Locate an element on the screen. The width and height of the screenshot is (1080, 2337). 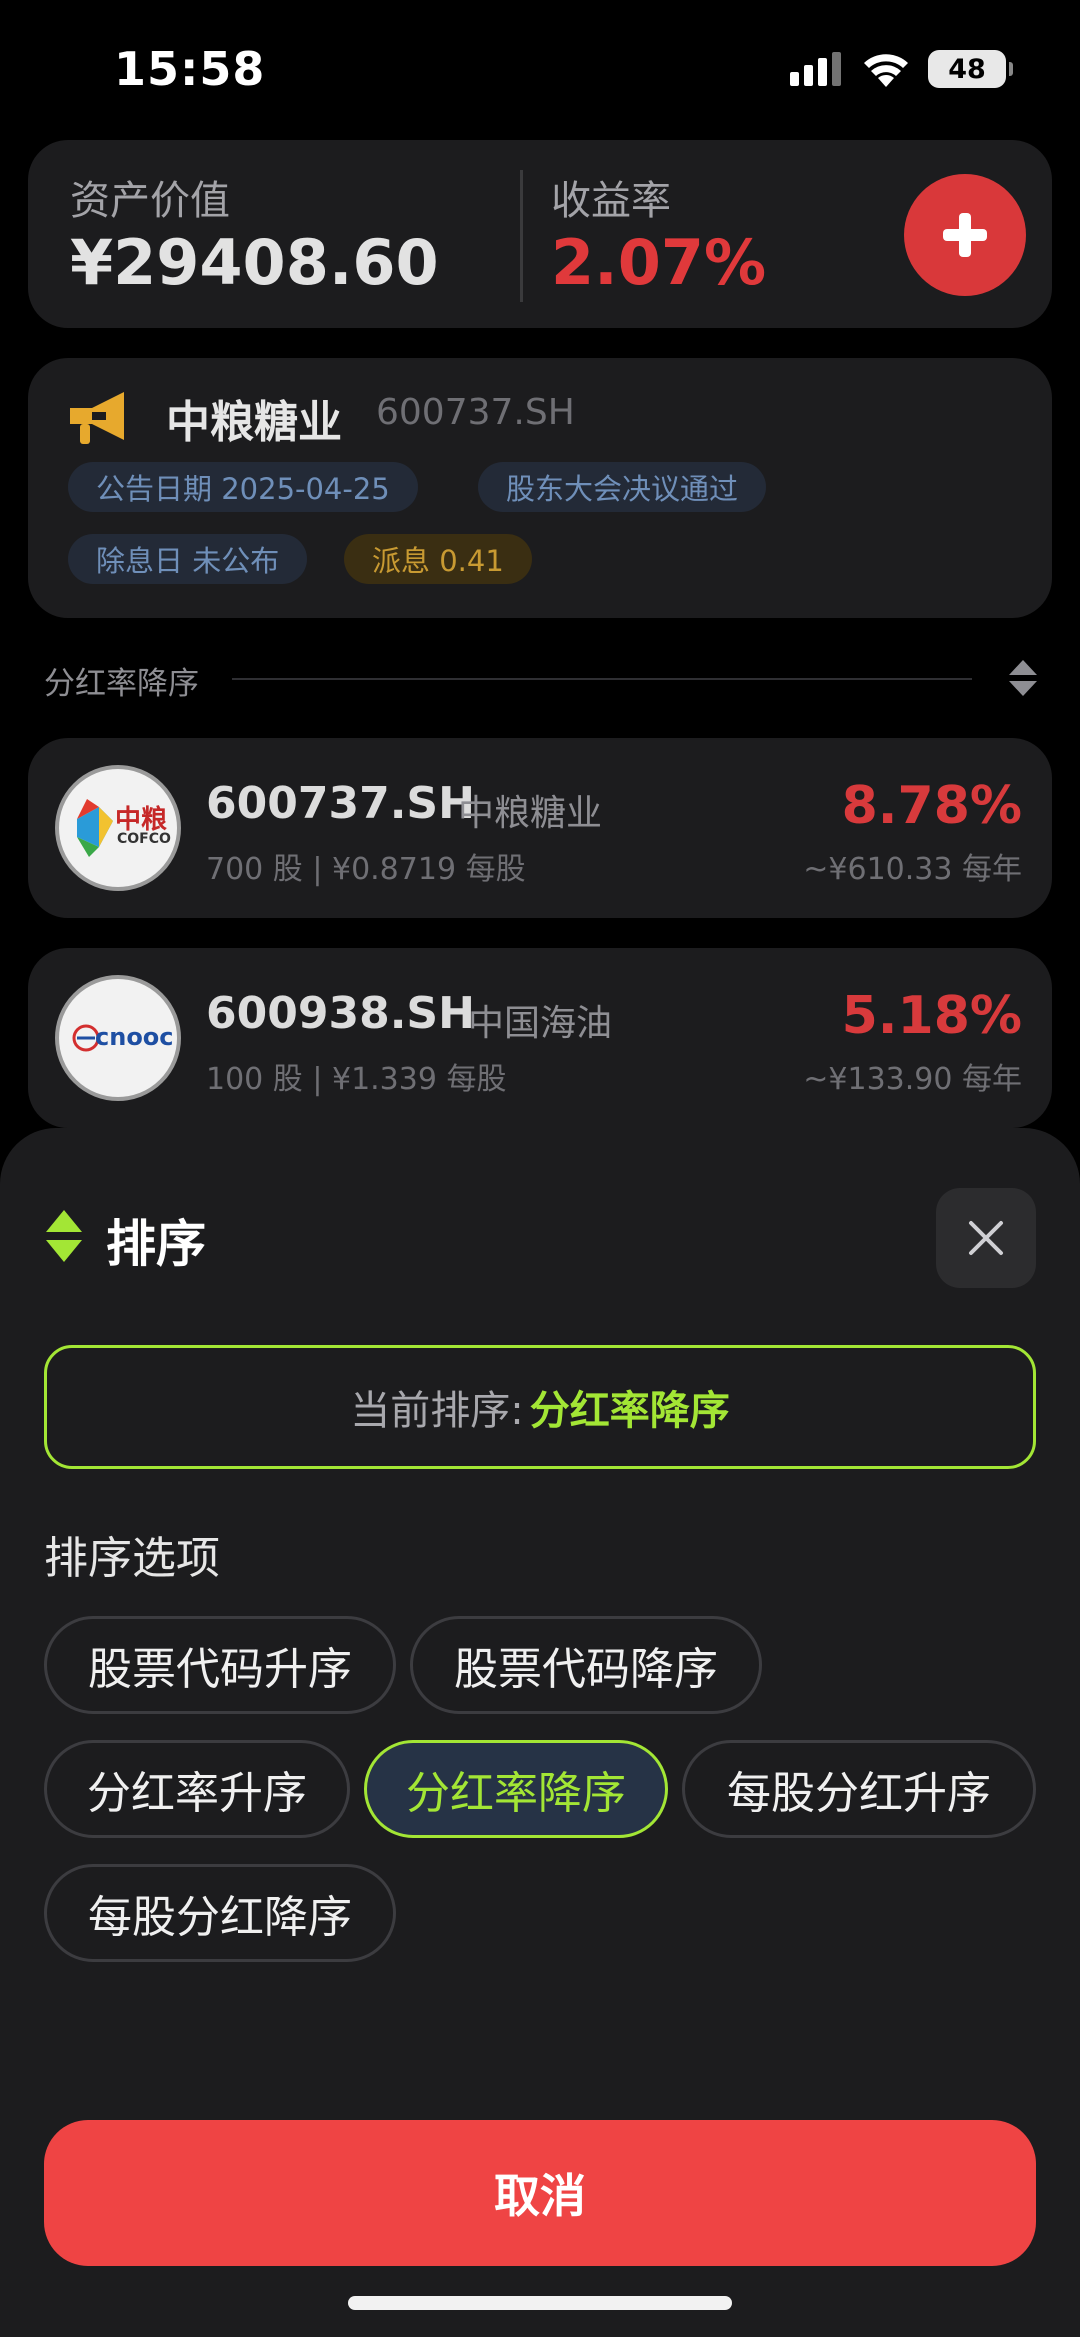
return-rate-label: 收益率 is located at coordinates (611, 201).